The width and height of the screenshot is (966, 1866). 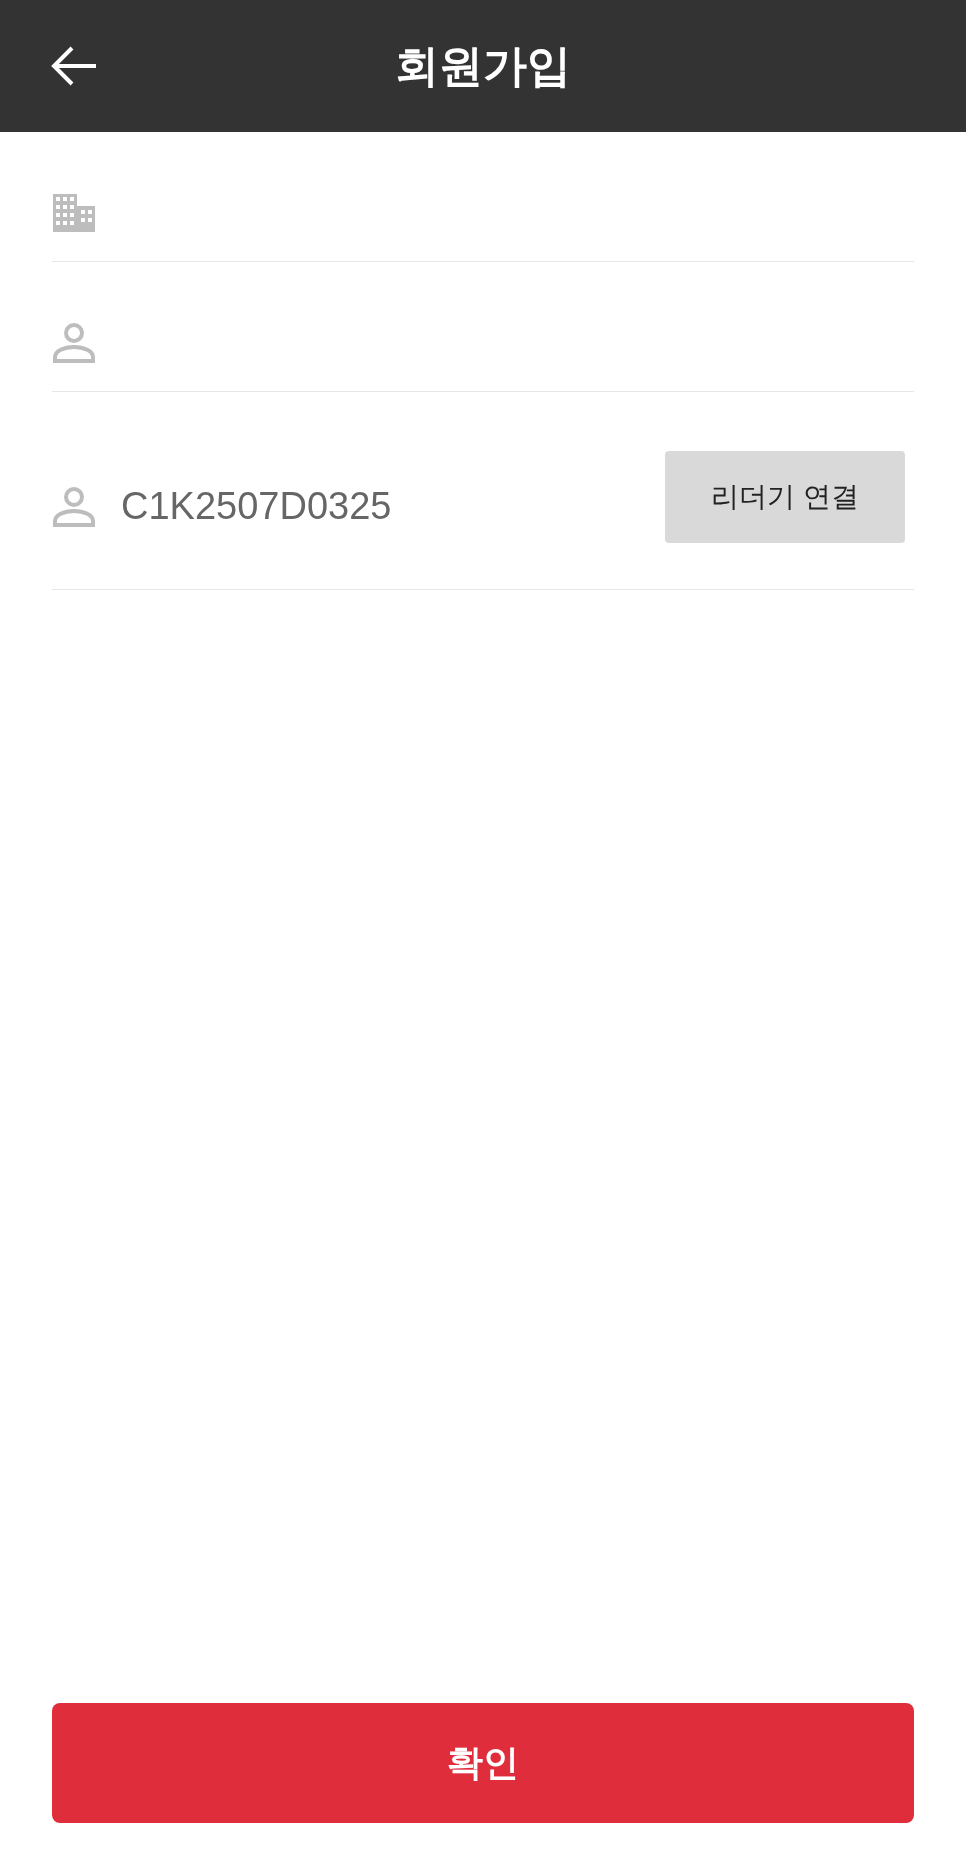 What do you see at coordinates (74, 212) in the screenshot?
I see `building-icon` at bounding box center [74, 212].